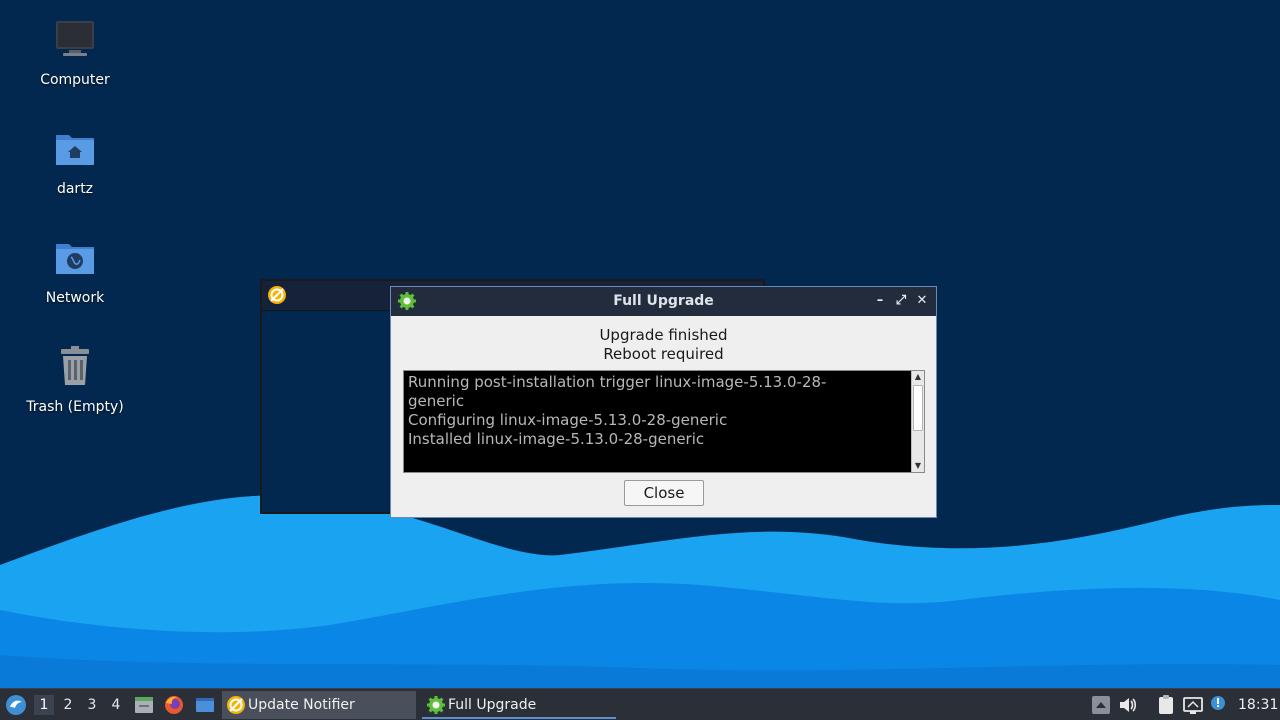 The height and width of the screenshot is (720, 1280). I want to click on desktop-icon-home-folder: dartz, so click(75, 162).